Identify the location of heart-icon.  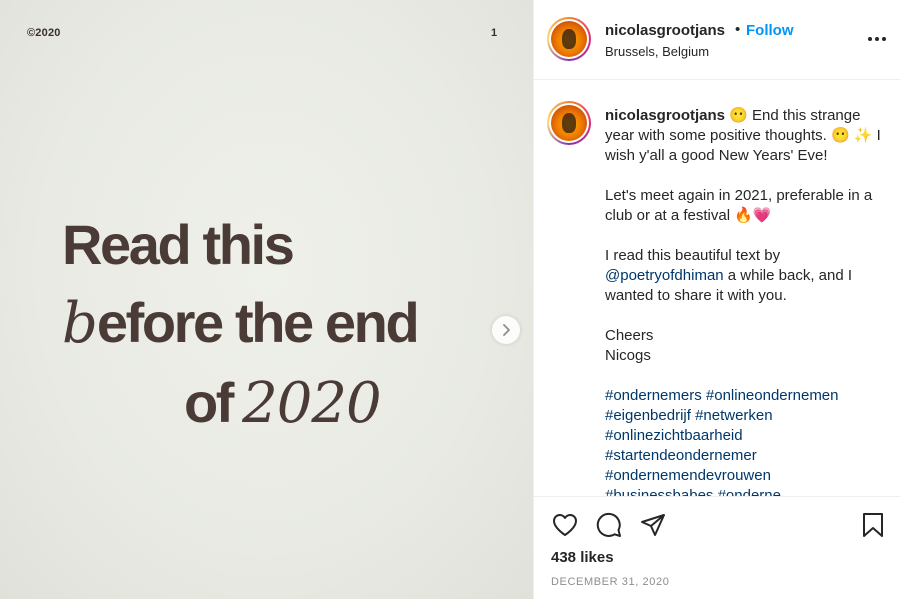
(565, 525).